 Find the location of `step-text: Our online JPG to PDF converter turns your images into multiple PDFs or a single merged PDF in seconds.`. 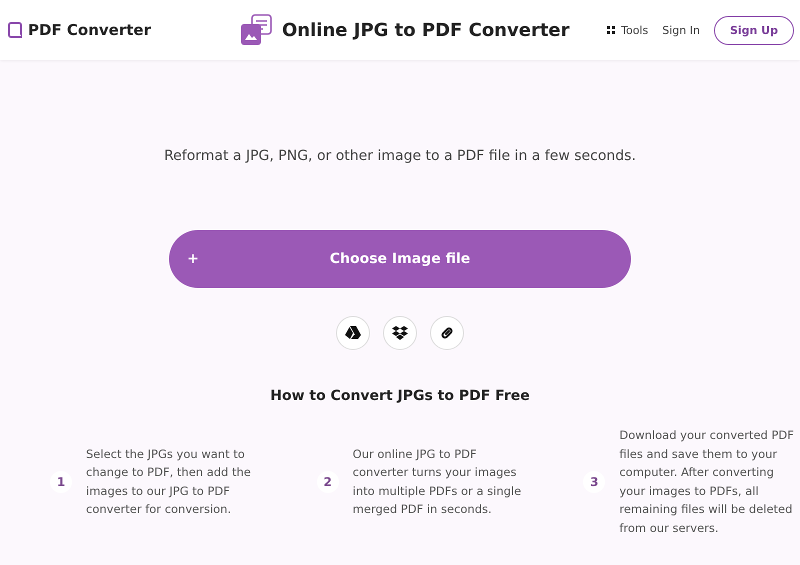

step-text: Our online JPG to PDF converter turns your images into multiple PDFs or a single merged PDF in seconds. is located at coordinates (437, 482).